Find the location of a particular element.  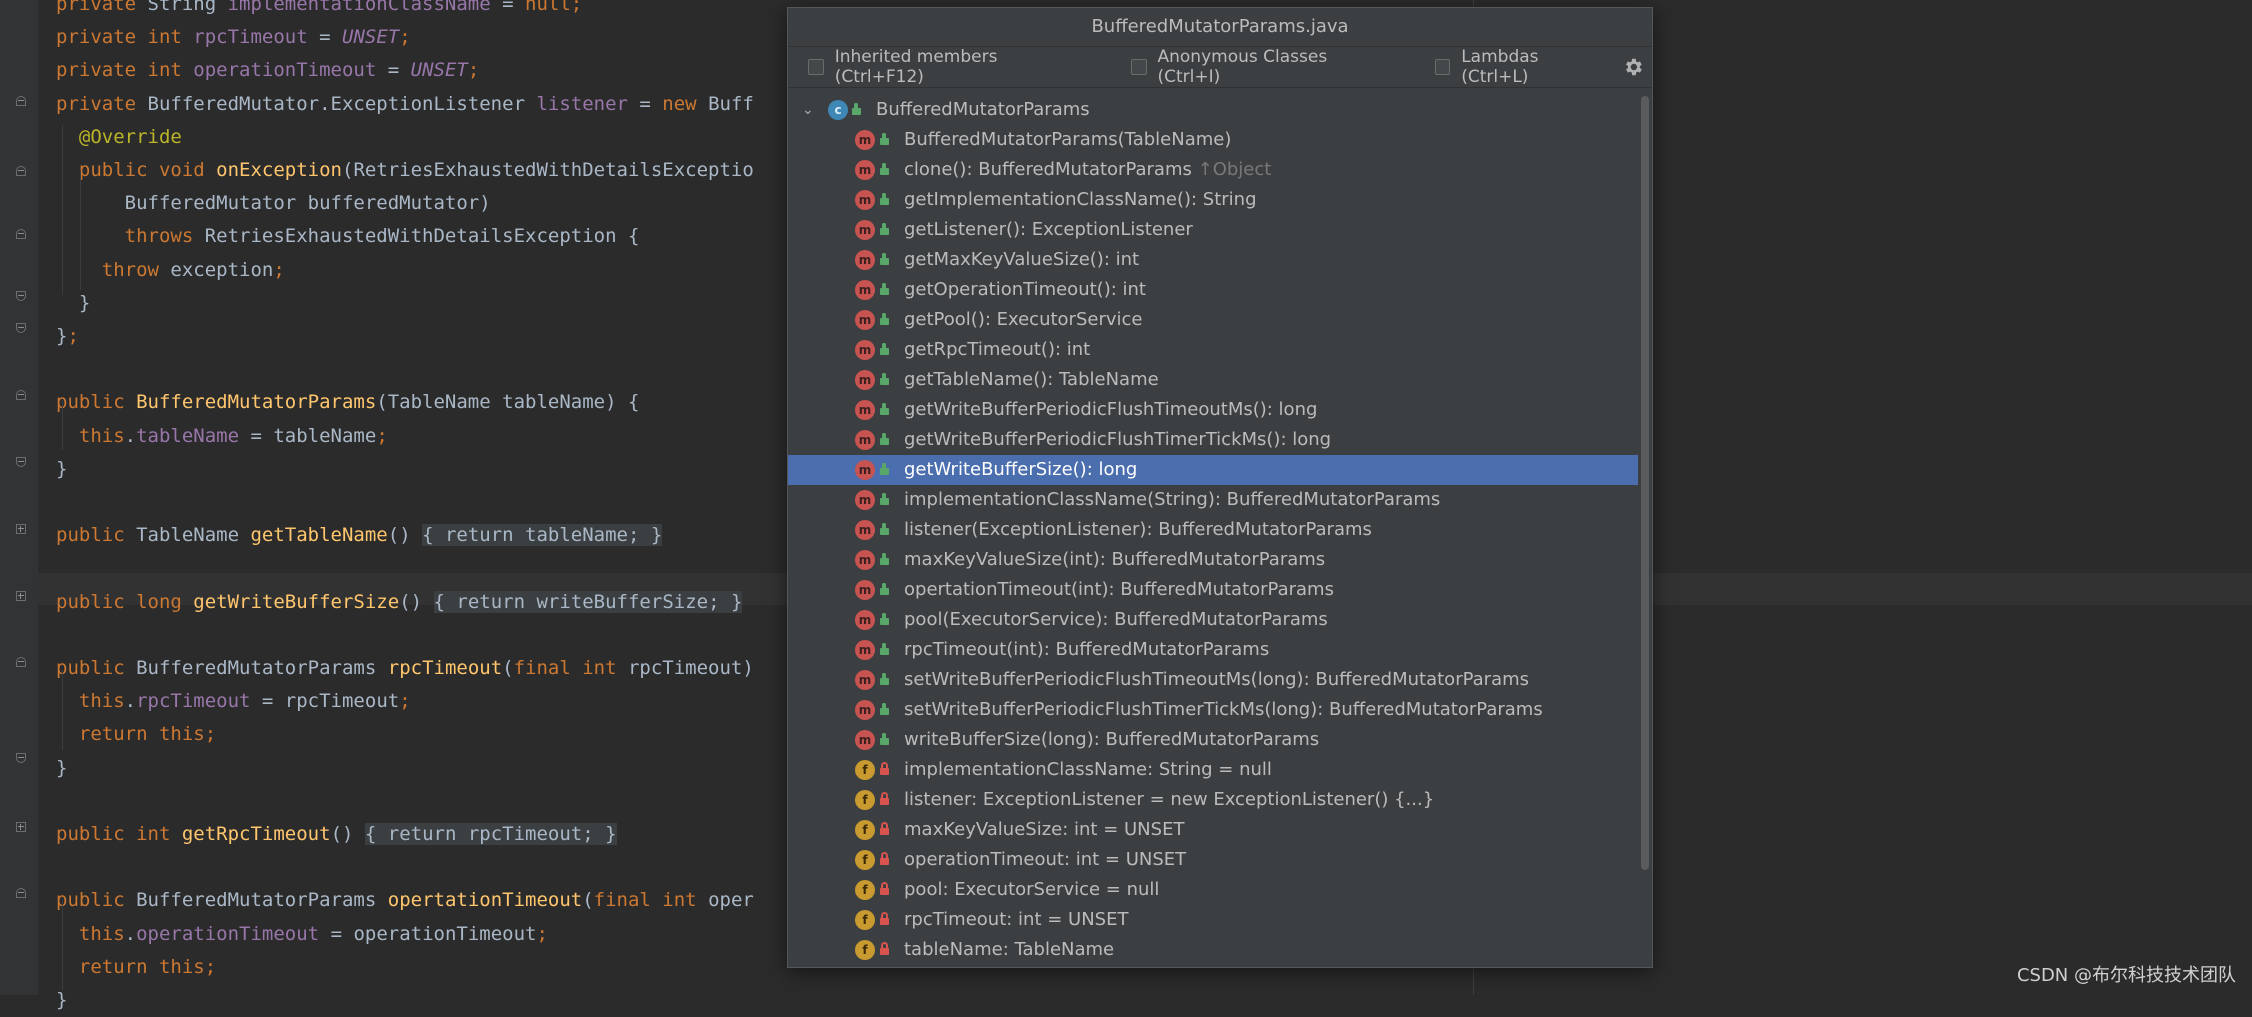

code-token: } is located at coordinates (736, 601).